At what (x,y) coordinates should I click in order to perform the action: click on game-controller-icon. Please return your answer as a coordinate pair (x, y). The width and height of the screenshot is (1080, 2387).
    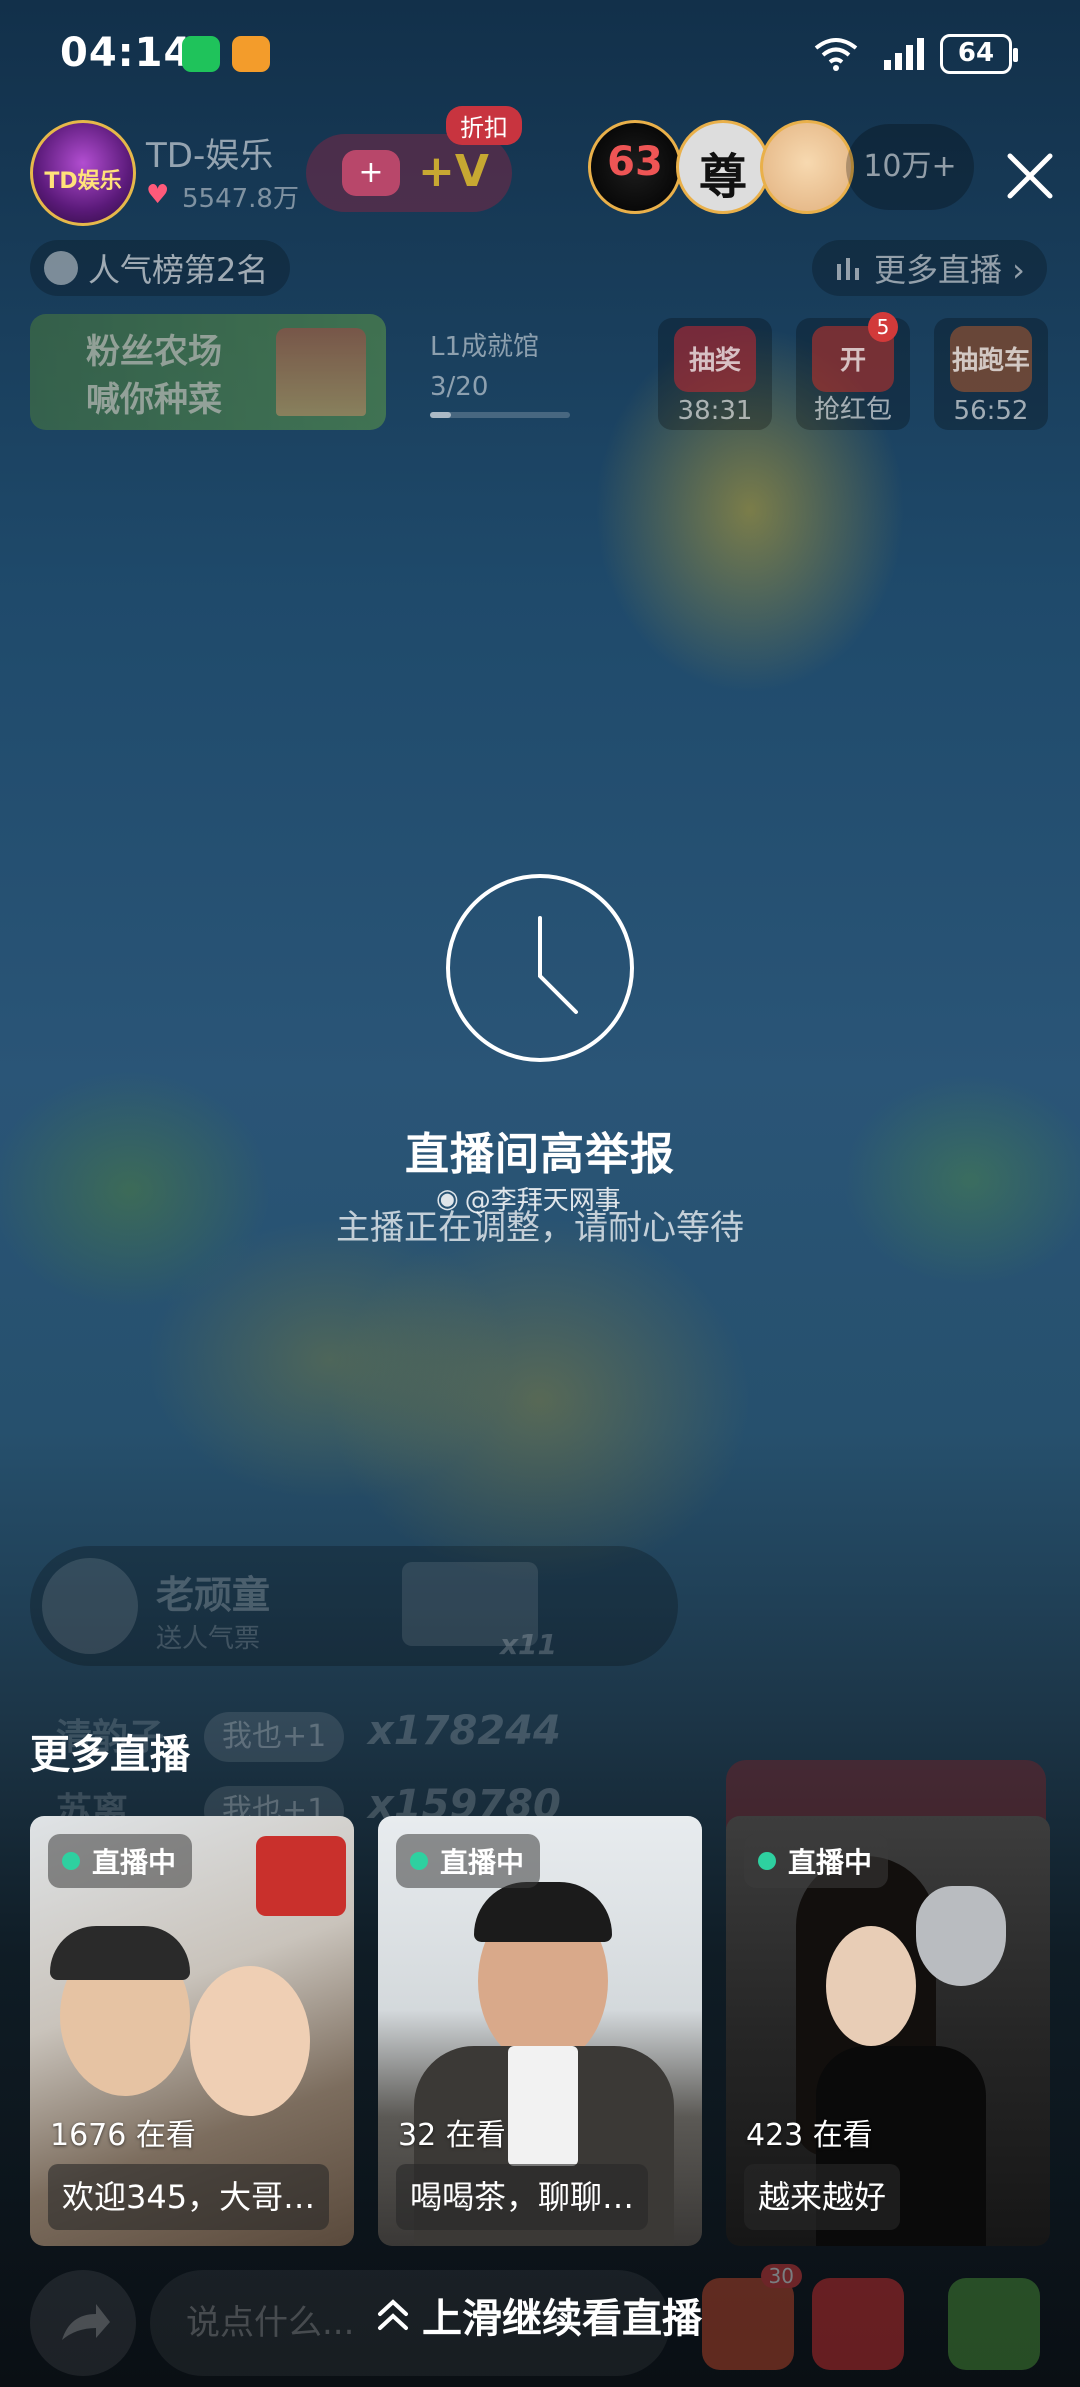
    Looking at the image, I should click on (251, 54).